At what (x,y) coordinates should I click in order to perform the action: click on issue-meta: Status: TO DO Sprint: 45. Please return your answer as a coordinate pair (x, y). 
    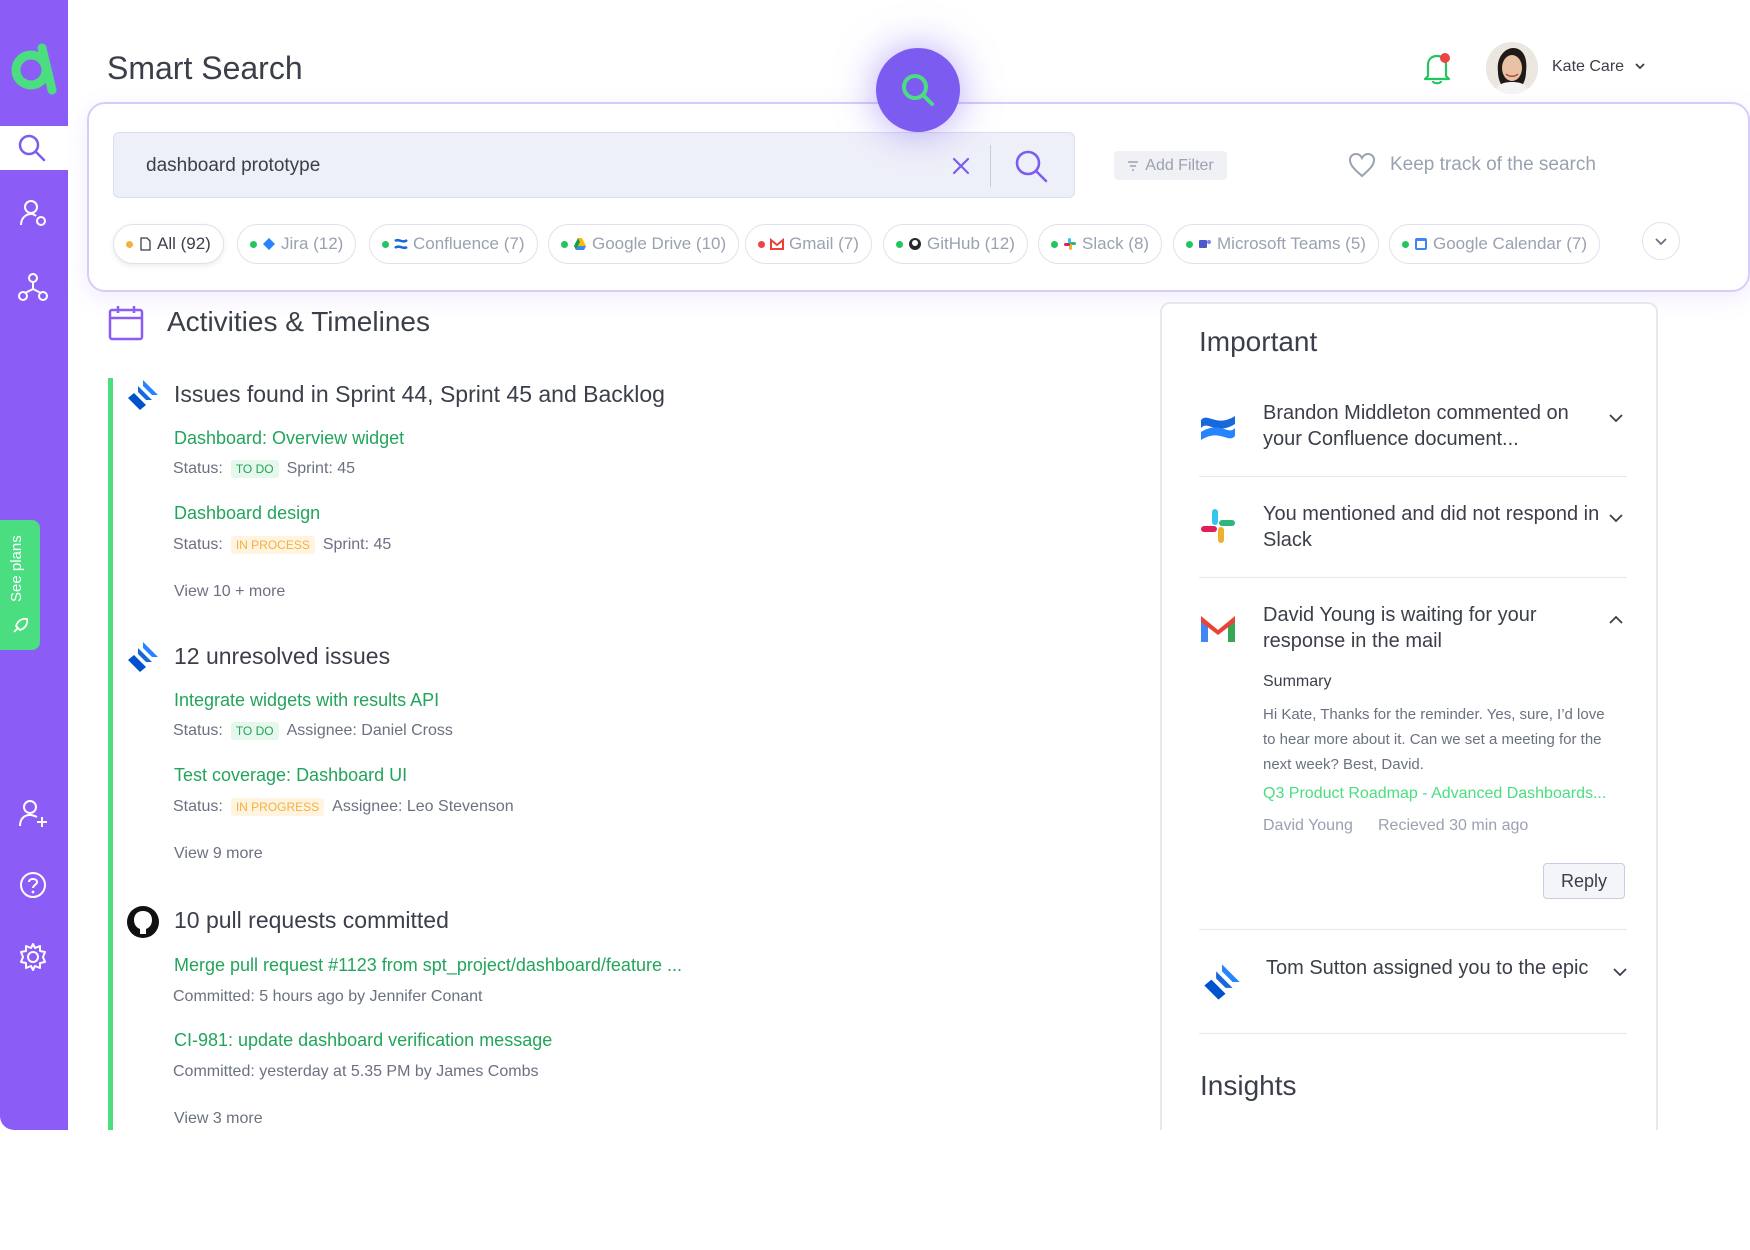
    Looking at the image, I should click on (264, 469).